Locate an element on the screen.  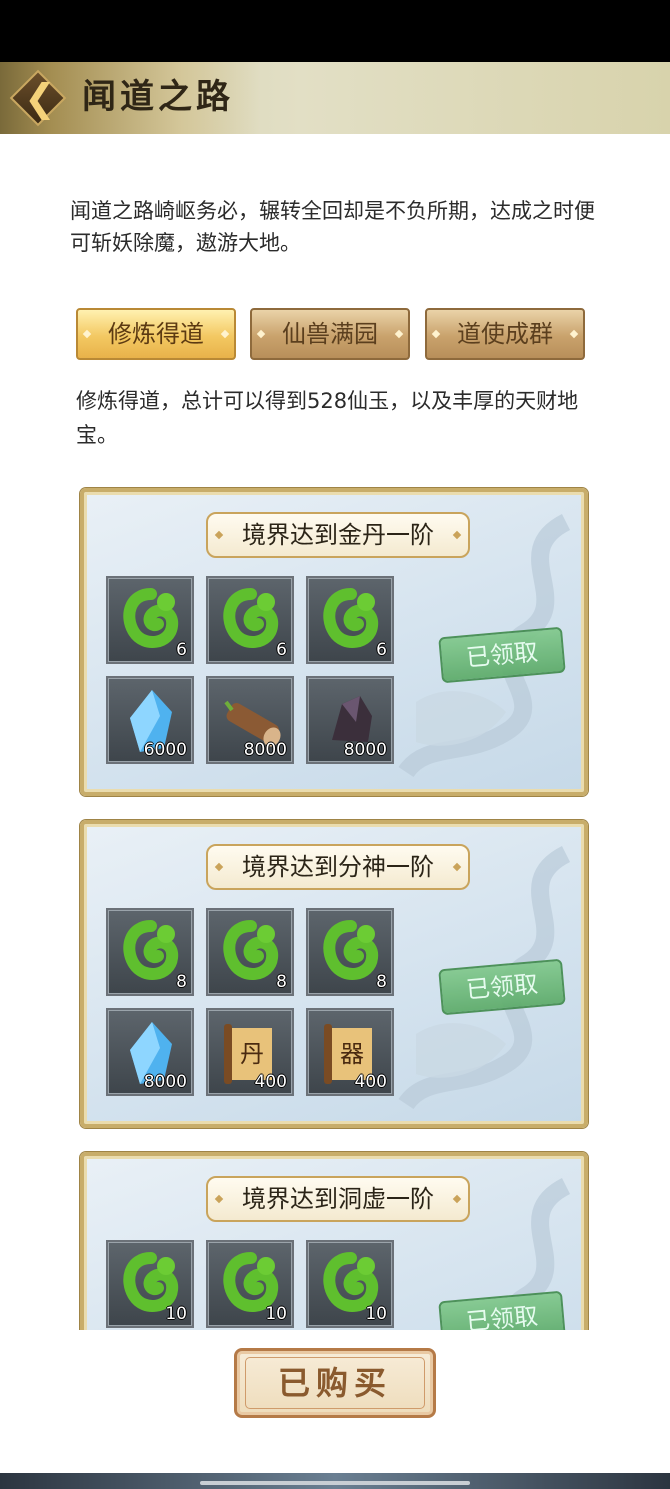
tab-label: 道使成群 is located at coordinates (505, 334).